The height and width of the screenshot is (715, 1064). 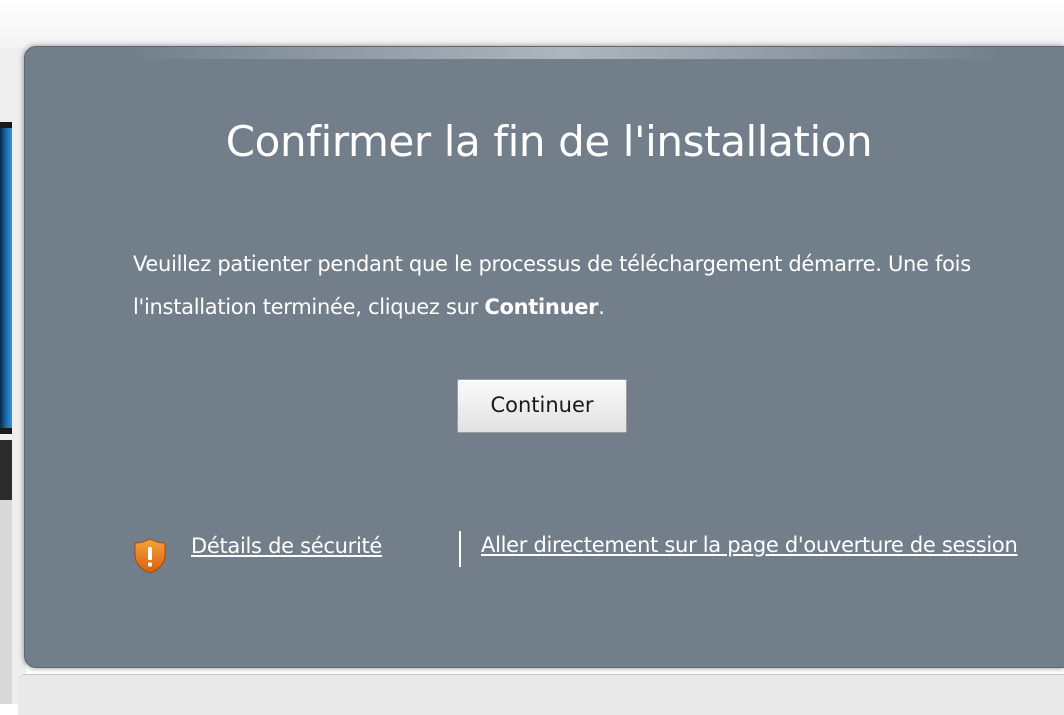 What do you see at coordinates (532, 24) in the screenshot?
I see `background-window-top` at bounding box center [532, 24].